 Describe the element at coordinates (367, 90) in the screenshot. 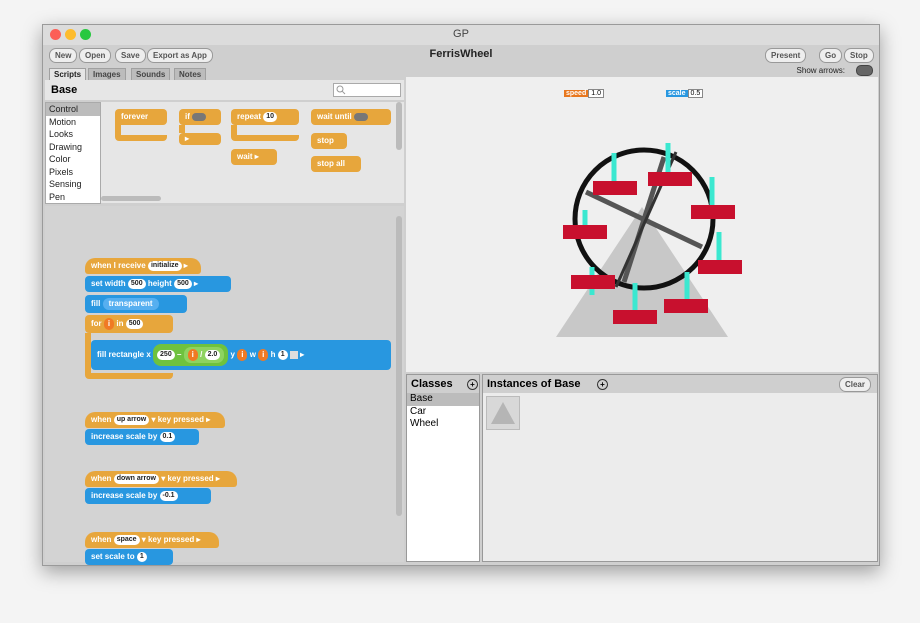

I see `block-search-input` at that location.